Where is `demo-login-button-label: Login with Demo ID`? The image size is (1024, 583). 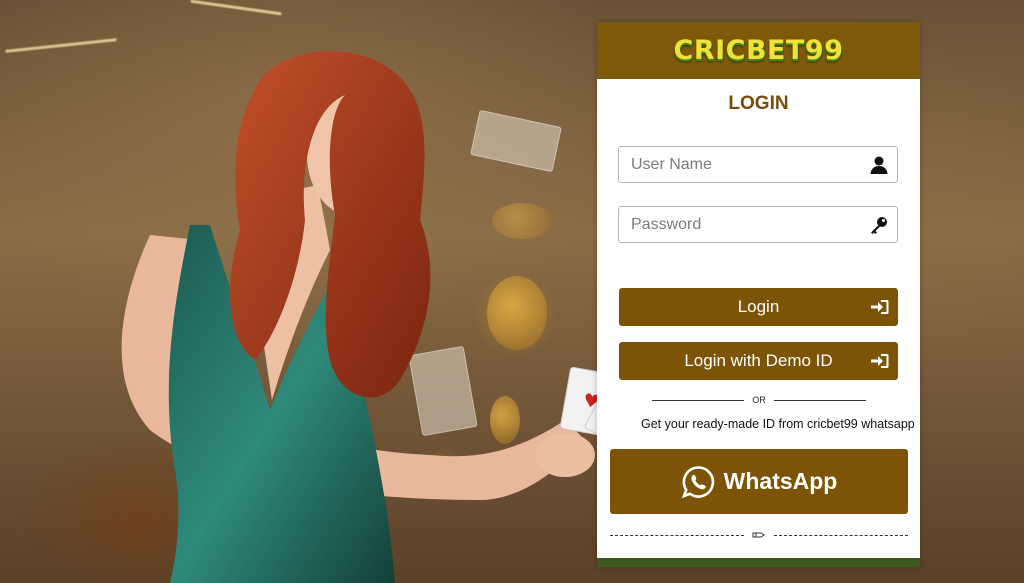
demo-login-button-label: Login with Demo ID is located at coordinates (758, 360).